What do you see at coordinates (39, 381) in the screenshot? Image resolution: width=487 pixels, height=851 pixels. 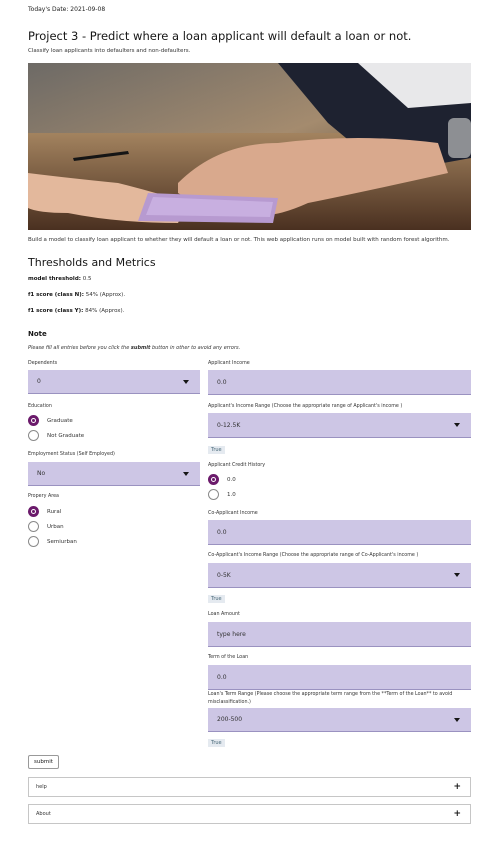 I see `dependents-value: 0` at bounding box center [39, 381].